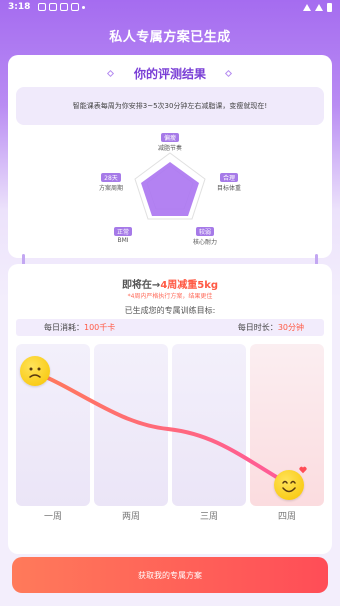 Image resolution: width=340 pixels, height=606 pixels. Describe the element at coordinates (329, 7) in the screenshot. I see `battery-icon` at that location.